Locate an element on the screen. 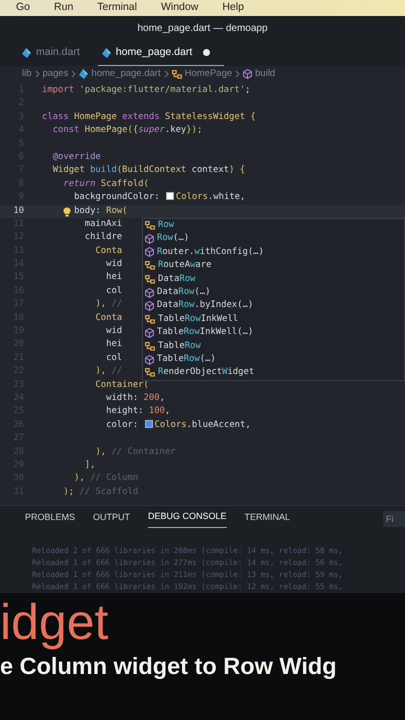  breadcrumb-item: lib is located at coordinates (27, 74).